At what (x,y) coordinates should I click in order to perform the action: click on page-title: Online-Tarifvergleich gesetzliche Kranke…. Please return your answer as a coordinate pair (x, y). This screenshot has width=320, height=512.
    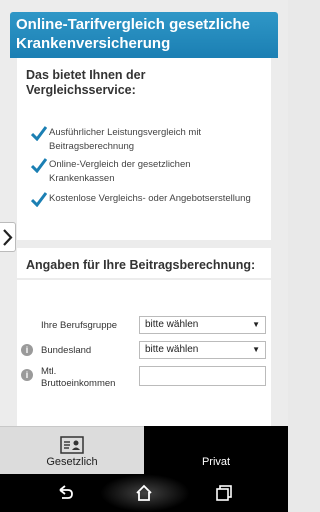
    Looking at the image, I should click on (133, 34).